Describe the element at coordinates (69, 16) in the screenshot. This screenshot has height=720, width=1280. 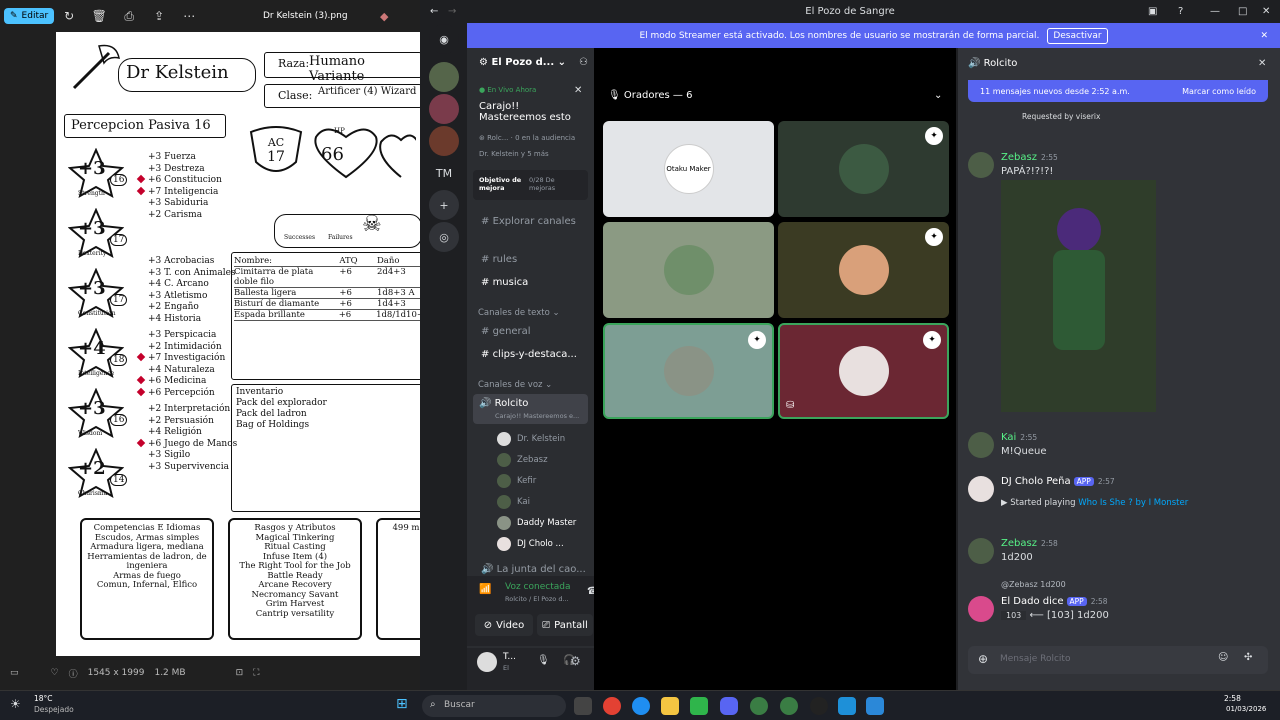
I see `rotate-icon: ↻` at that location.